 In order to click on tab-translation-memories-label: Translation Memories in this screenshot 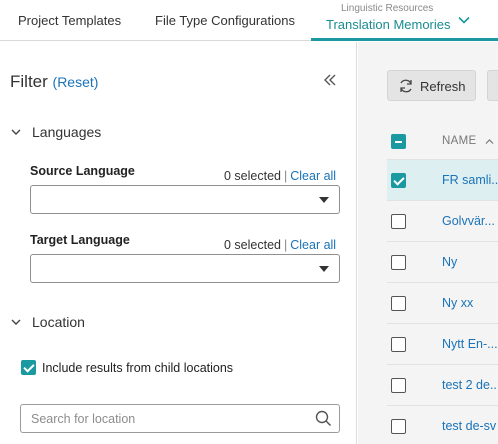, I will do `click(388, 24)`.